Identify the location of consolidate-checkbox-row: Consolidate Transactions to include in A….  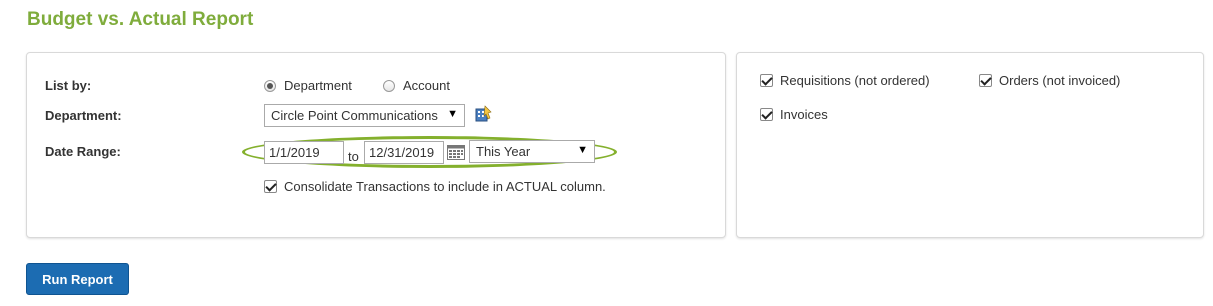
(435, 186).